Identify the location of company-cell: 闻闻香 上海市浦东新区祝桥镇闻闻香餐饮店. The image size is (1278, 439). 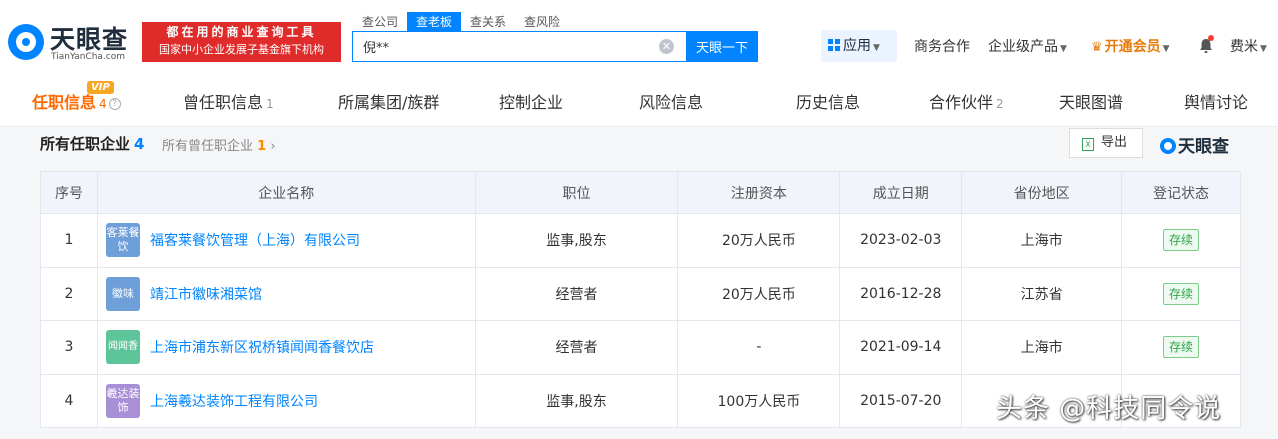
(286, 347).